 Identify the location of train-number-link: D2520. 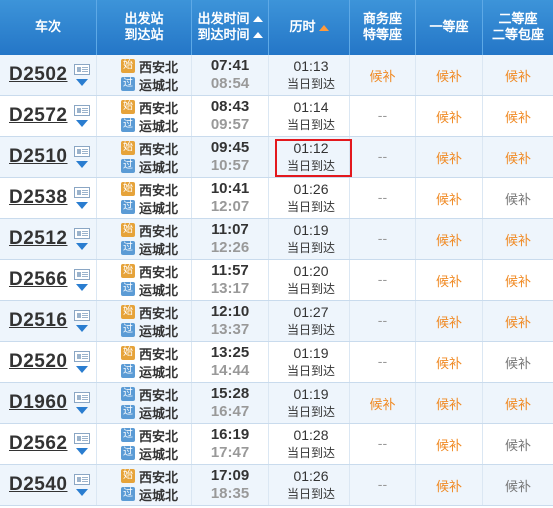
(38, 362).